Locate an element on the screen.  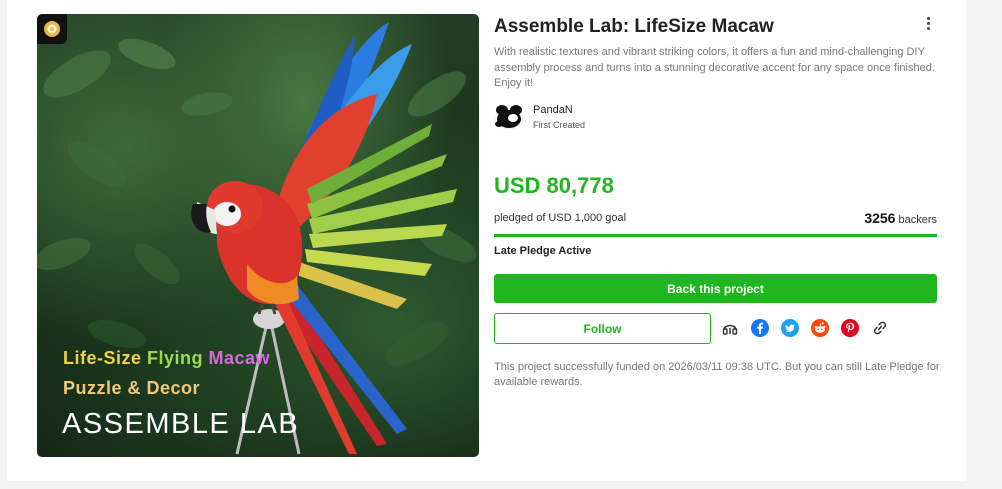
creator-avatar is located at coordinates (509, 117).